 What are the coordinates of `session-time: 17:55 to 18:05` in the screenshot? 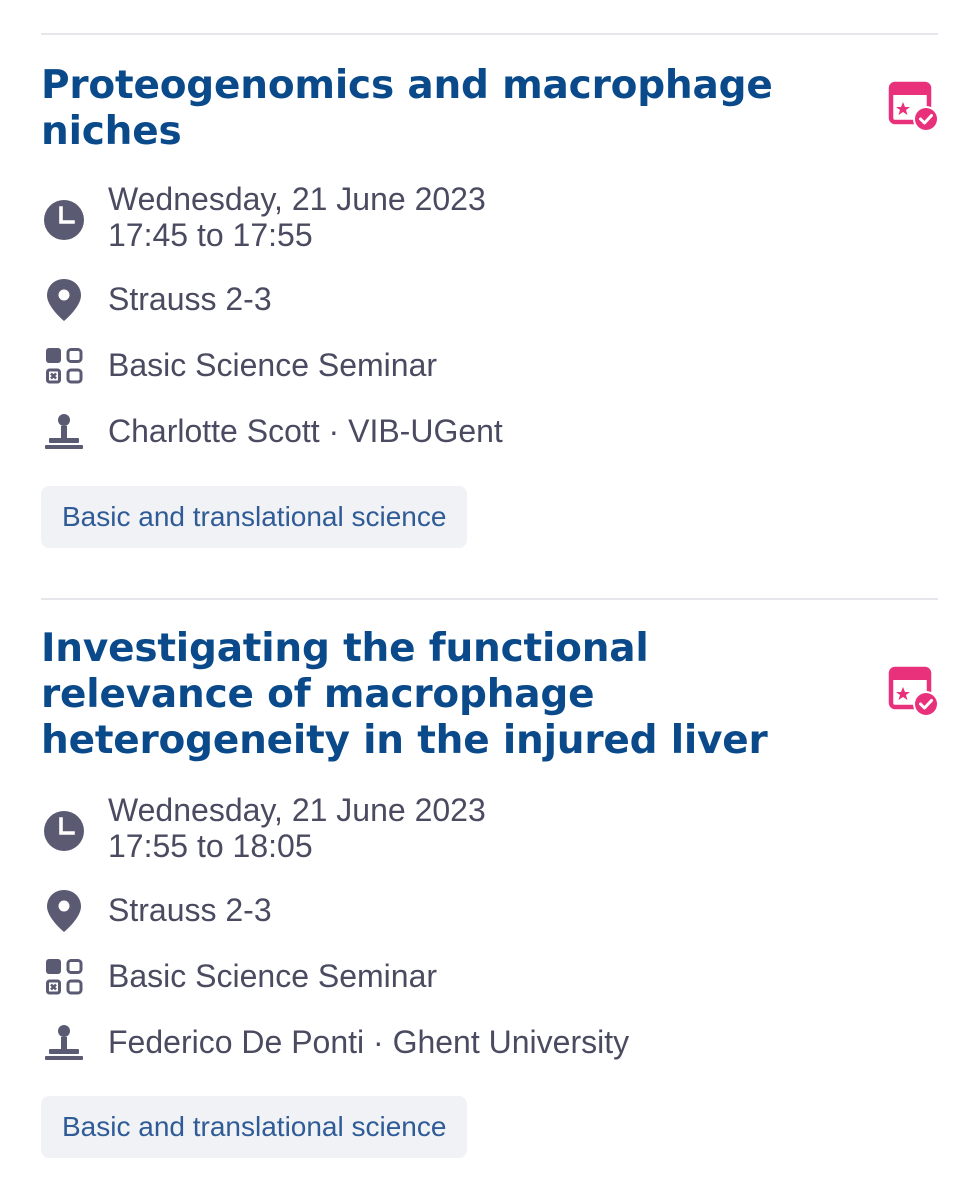 It's located at (210, 846).